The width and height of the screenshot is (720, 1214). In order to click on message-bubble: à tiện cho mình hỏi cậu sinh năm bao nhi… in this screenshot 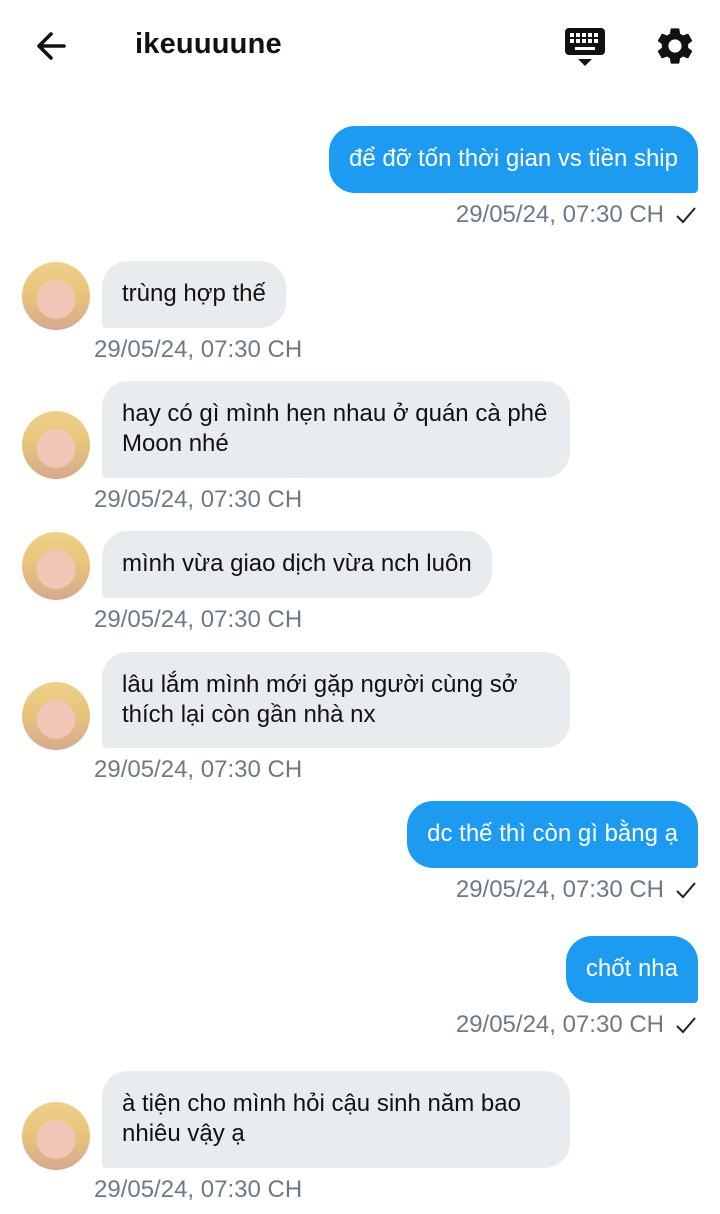, I will do `click(336, 1119)`.